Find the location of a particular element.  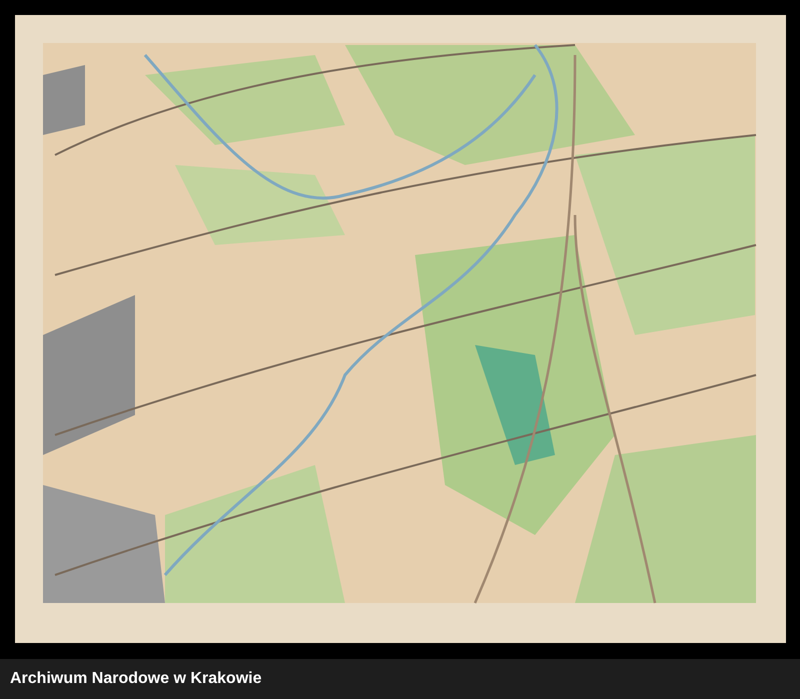

archive-caption: Archiwum Narodowe w Krakowie is located at coordinates (136, 679).